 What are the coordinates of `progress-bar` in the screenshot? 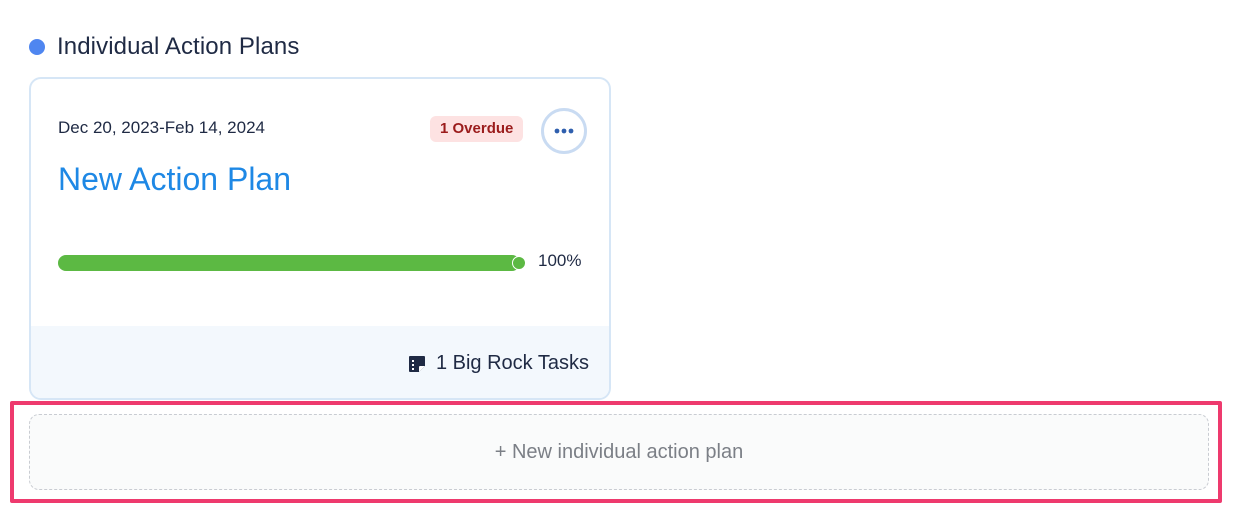 It's located at (292, 263).